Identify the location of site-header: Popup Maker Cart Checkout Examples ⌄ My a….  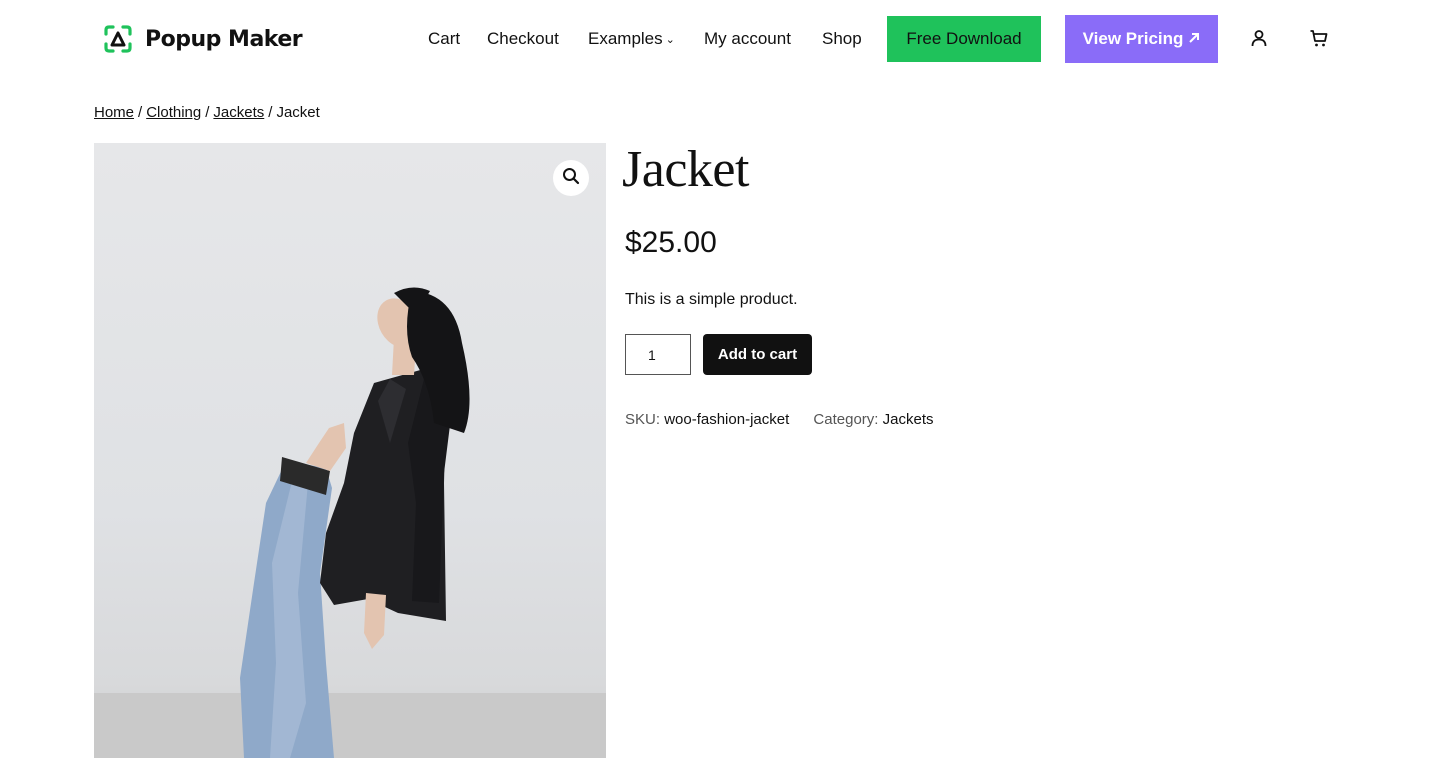
(719, 40).